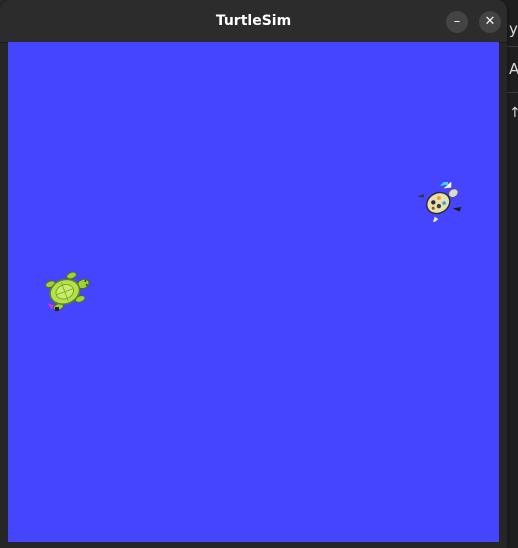 This screenshot has height=548, width=518. I want to click on background-text-fragment: y, so click(513, 29).